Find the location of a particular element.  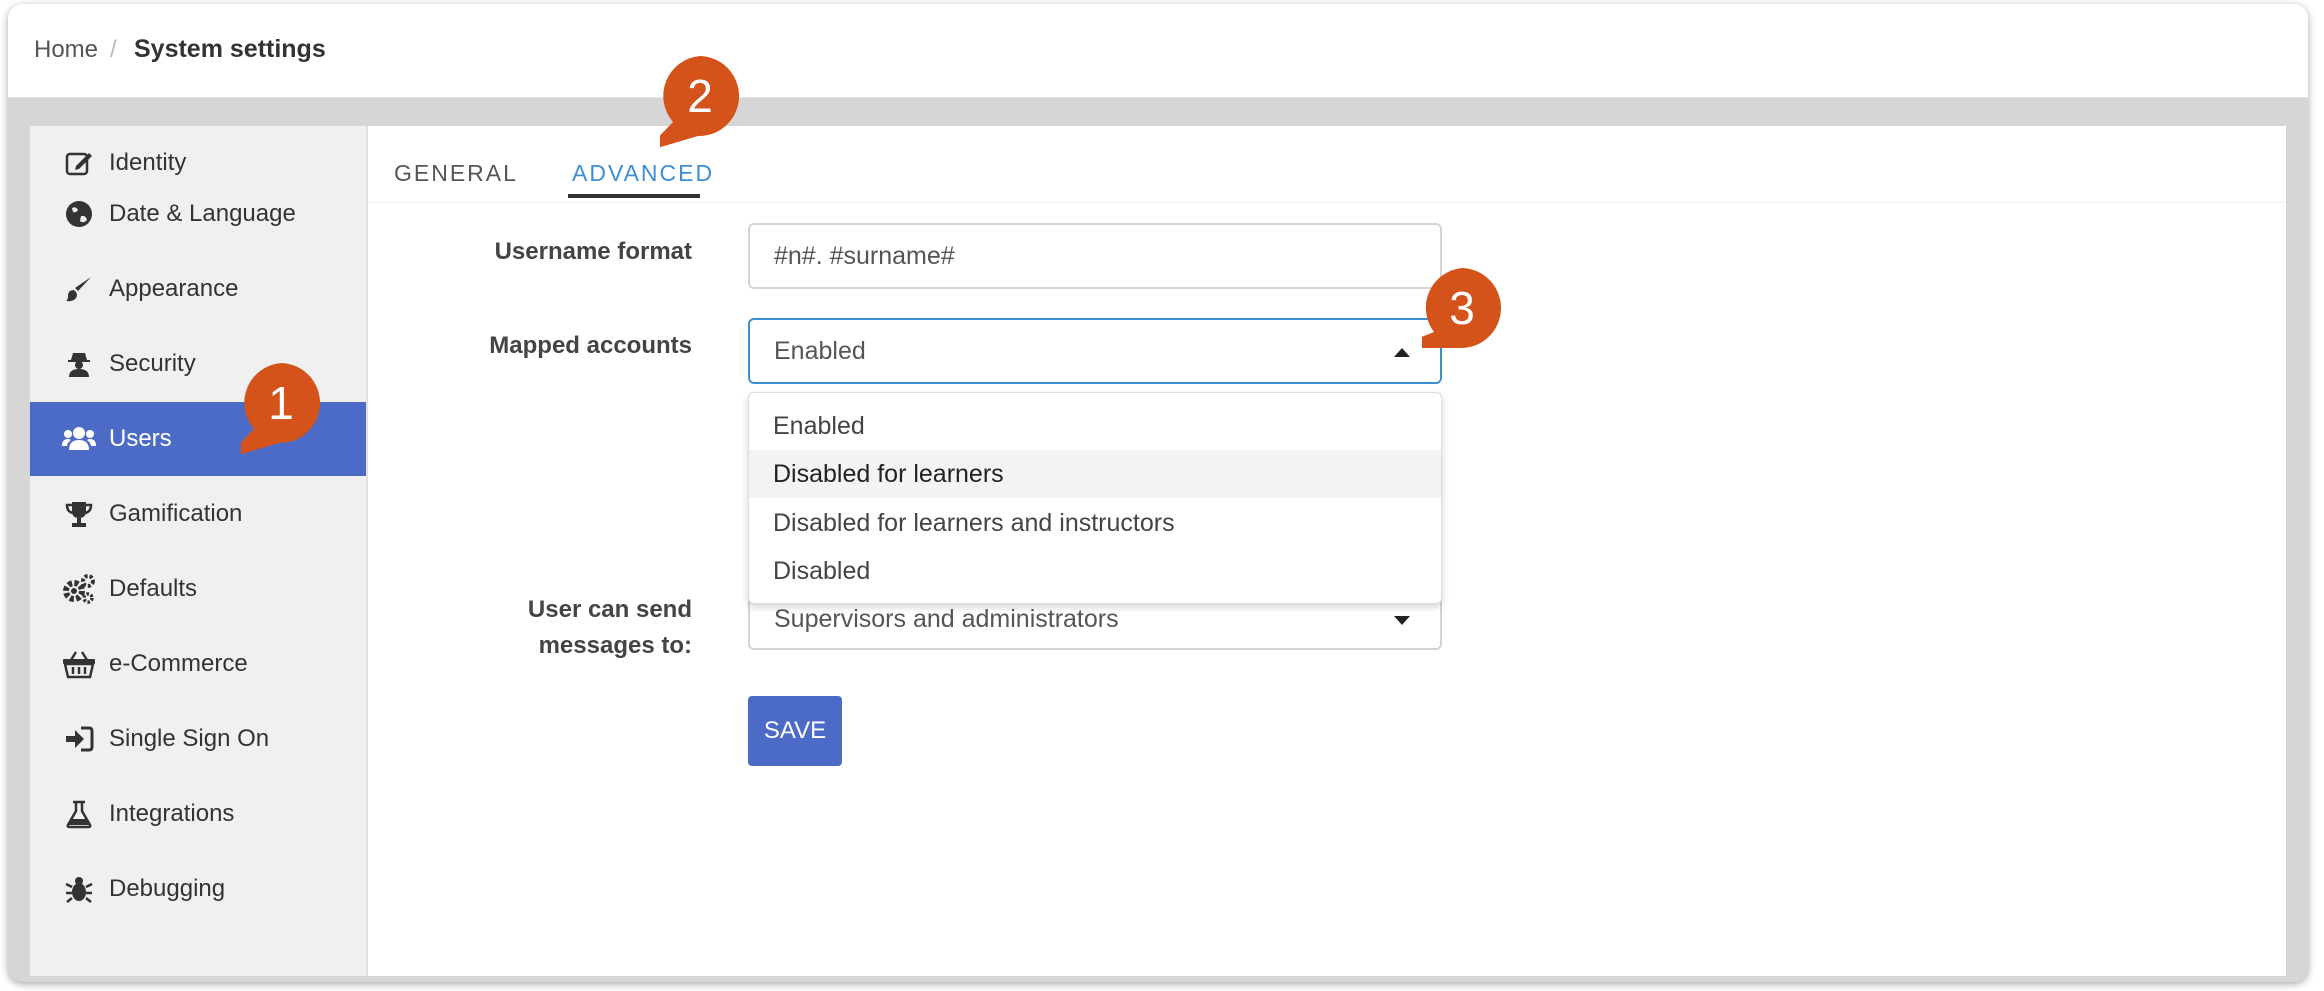

active-tab-indicator is located at coordinates (634, 196).